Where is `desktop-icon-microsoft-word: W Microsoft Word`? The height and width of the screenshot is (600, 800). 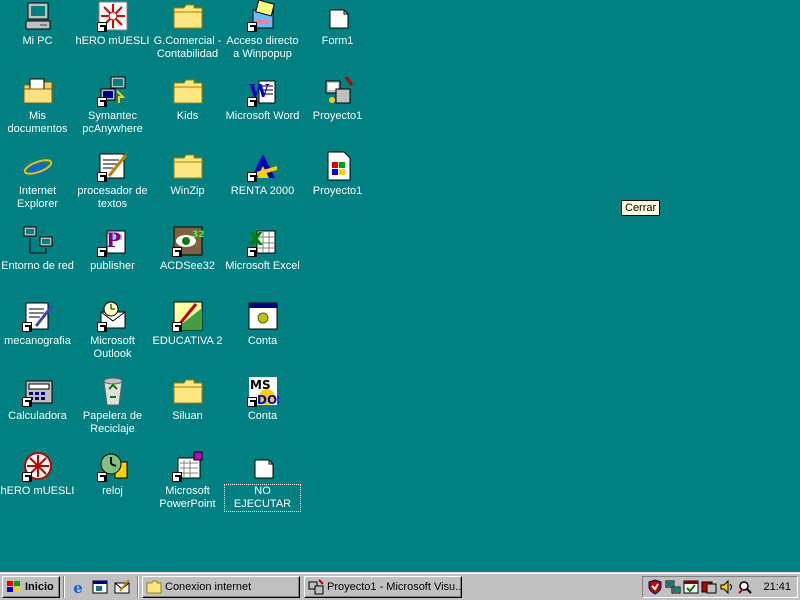 desktop-icon-microsoft-word: W Microsoft Word is located at coordinates (262, 99).